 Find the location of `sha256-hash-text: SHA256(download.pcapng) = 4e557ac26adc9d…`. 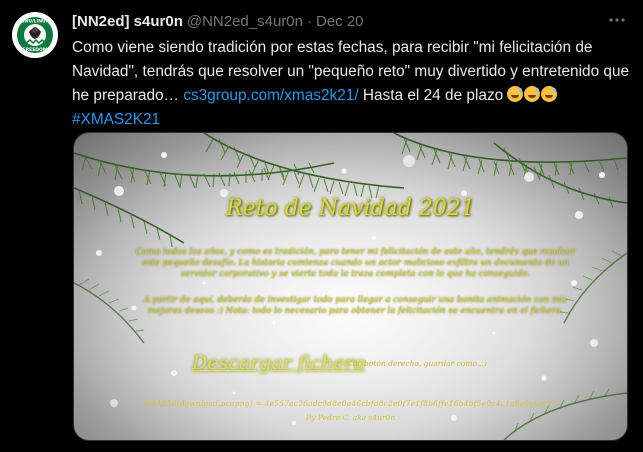

sha256-hash-text: SHA256(download.pcapng) = 4e557ac26adc9d… is located at coordinates (350, 403).